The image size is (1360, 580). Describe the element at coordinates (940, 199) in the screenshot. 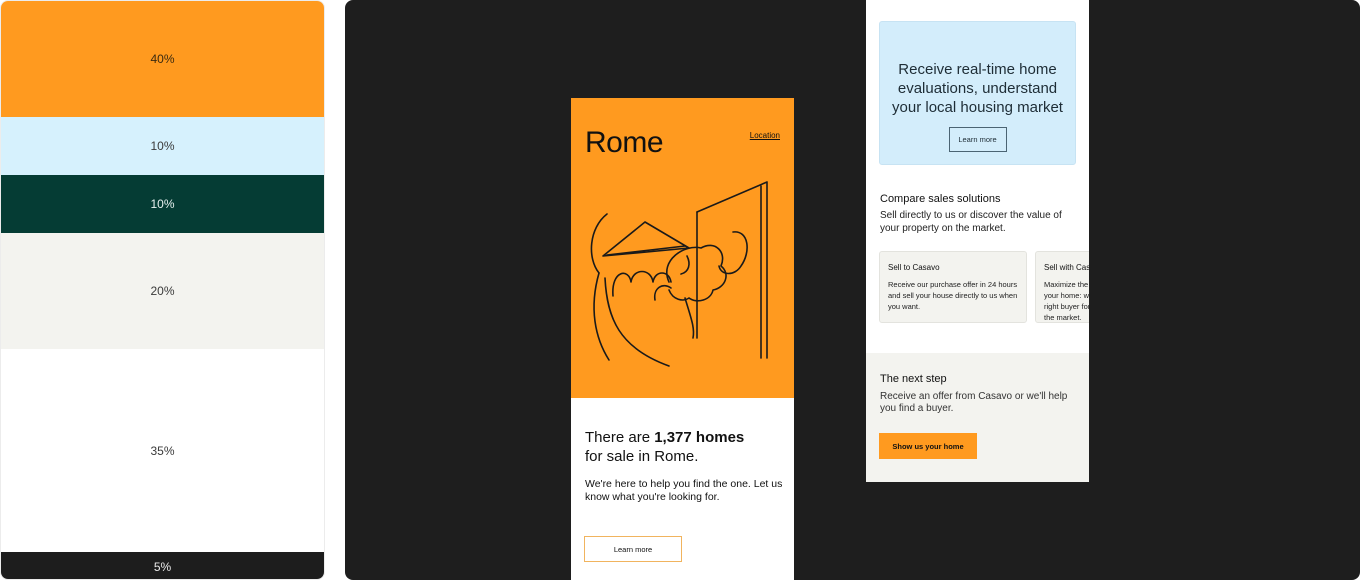

I see `compare-title: Compare sales solutions` at that location.